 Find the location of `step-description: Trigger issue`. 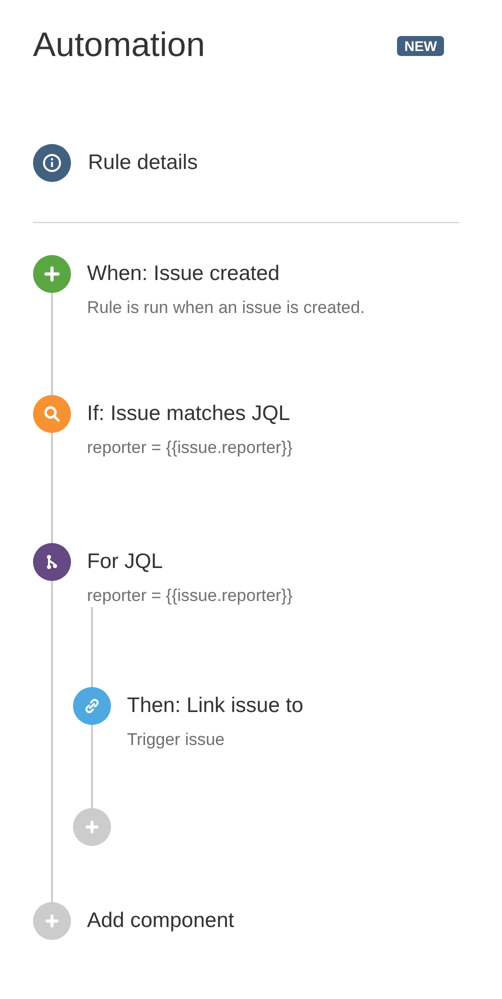

step-description: Trigger issue is located at coordinates (176, 740).